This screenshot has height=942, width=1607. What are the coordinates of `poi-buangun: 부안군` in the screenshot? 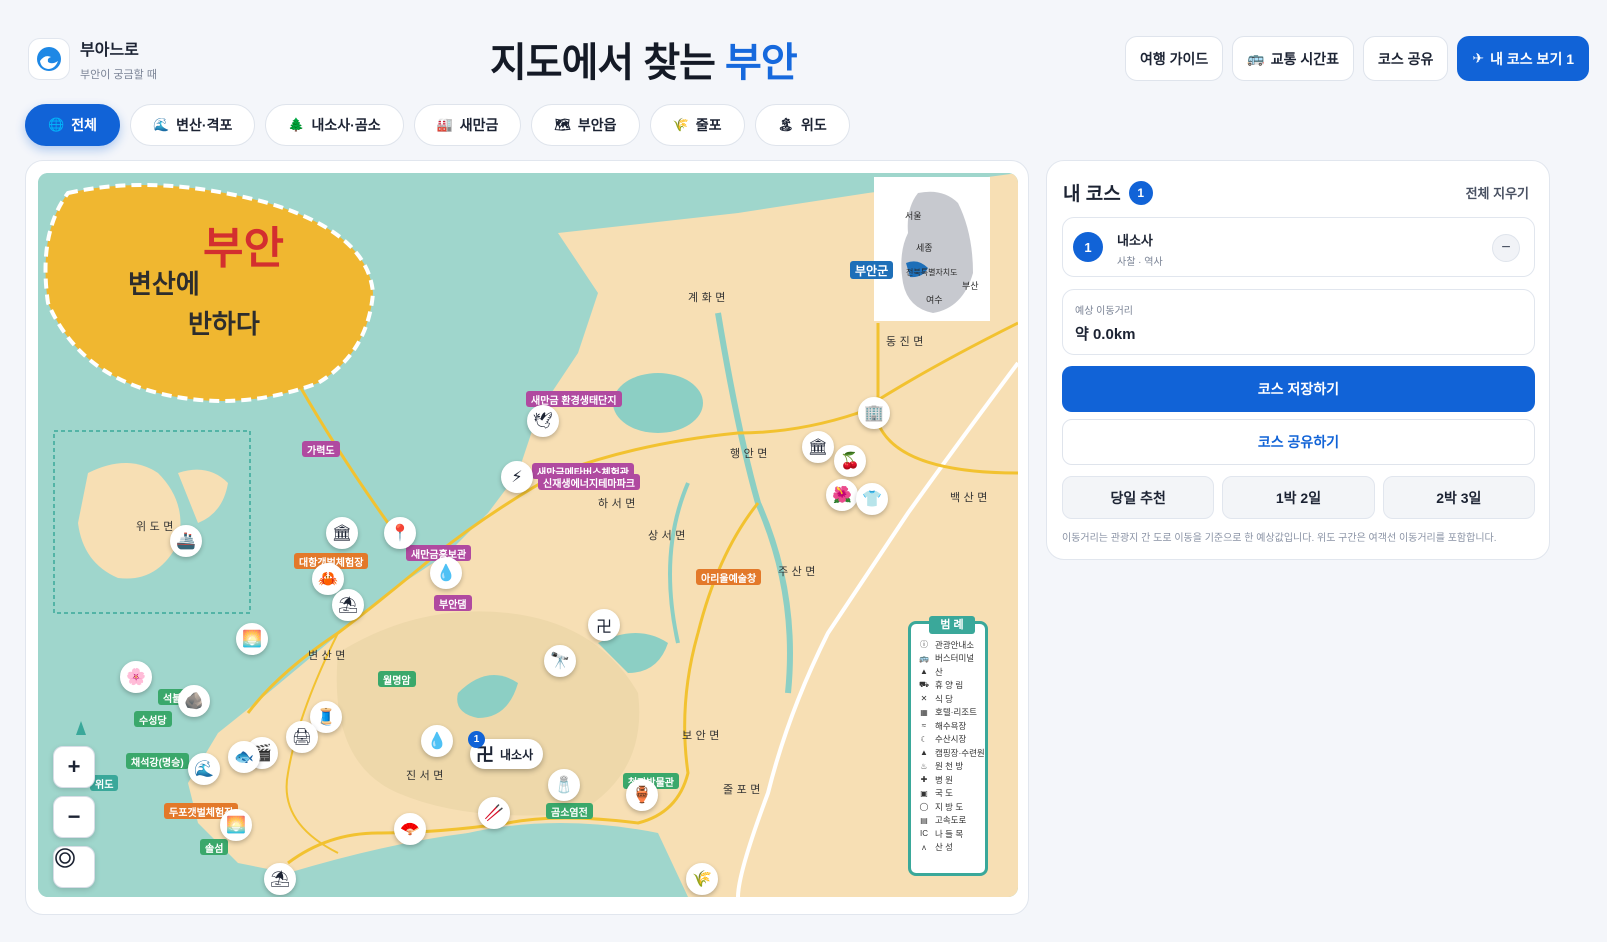 It's located at (871, 270).